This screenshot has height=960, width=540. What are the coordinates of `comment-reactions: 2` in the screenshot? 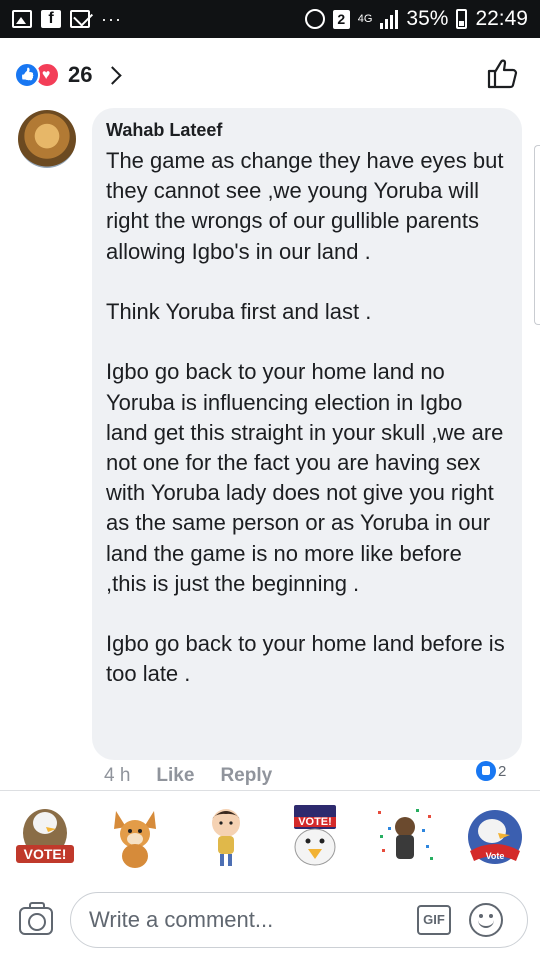 It's located at (491, 771).